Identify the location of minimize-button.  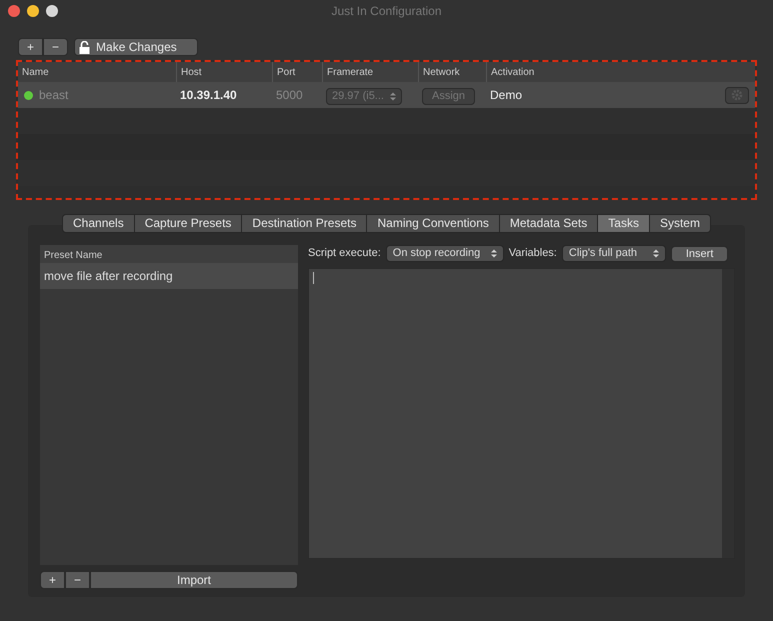
(33, 11).